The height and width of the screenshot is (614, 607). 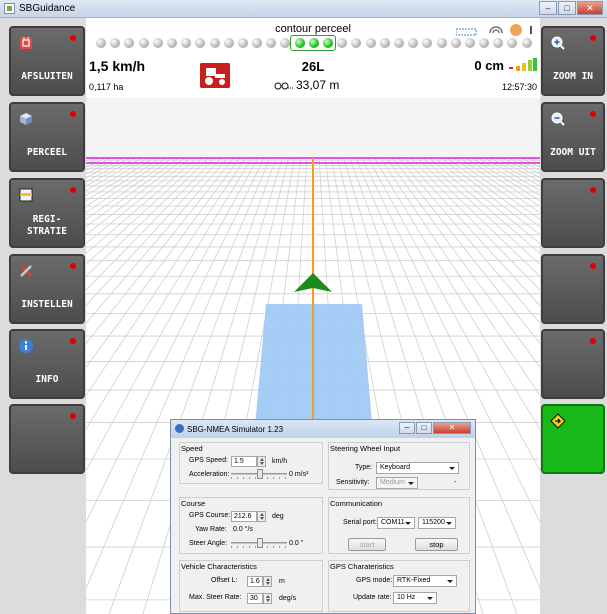 I want to click on zoom-in-icon, so click(x=558, y=43).